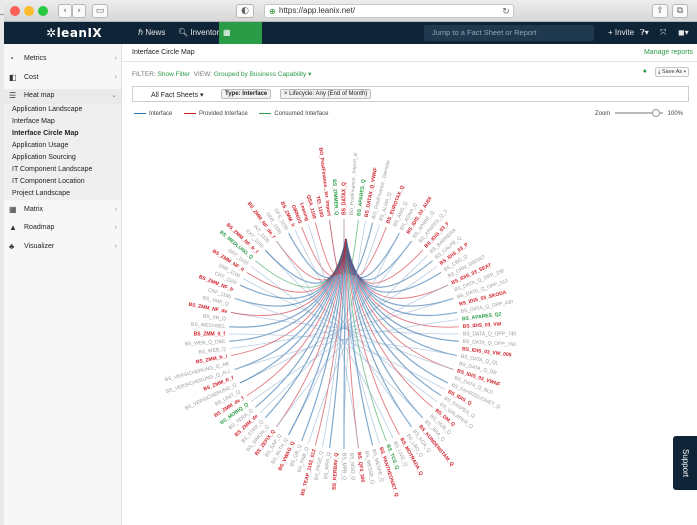 The image size is (697, 525). I want to click on node-label: BS_KERBAV_Q, so click(336, 471).